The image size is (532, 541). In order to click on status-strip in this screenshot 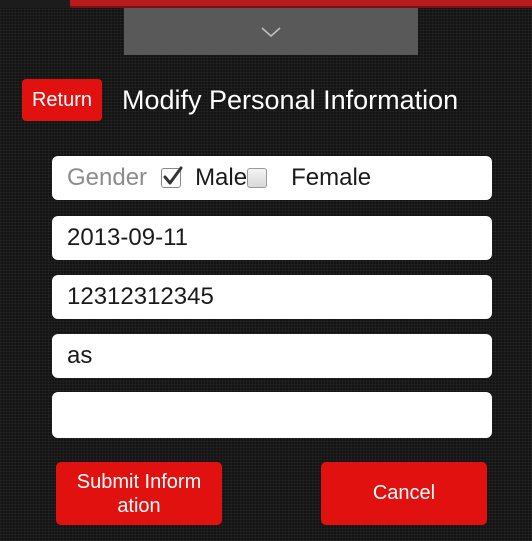, I will do `click(266, 4)`.